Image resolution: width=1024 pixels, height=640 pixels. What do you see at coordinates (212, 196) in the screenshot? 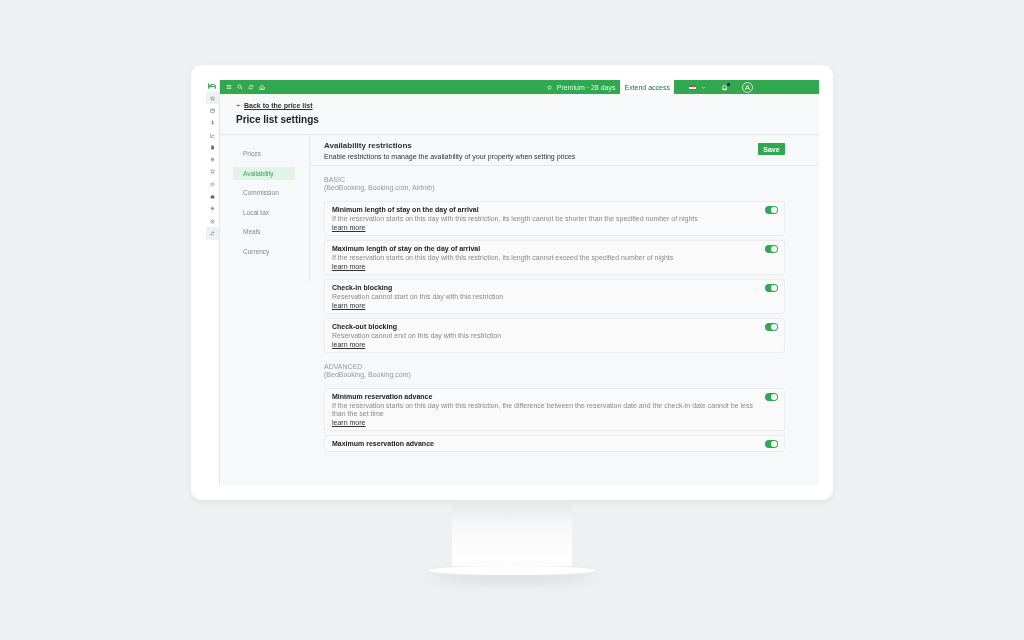
I see `briefcase-icon` at bounding box center [212, 196].